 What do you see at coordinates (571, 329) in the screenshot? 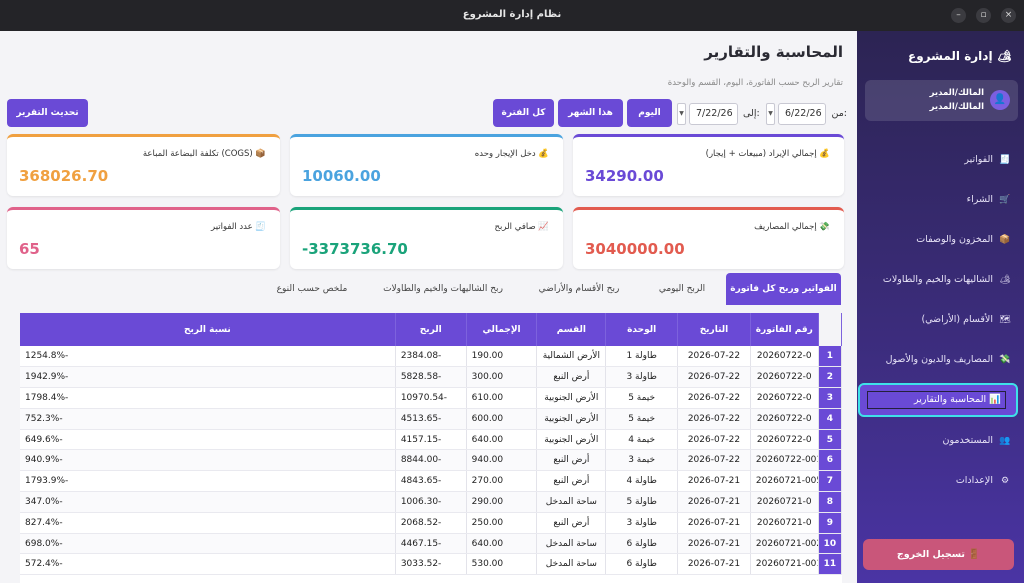
I see `column-header: القسم` at bounding box center [571, 329].